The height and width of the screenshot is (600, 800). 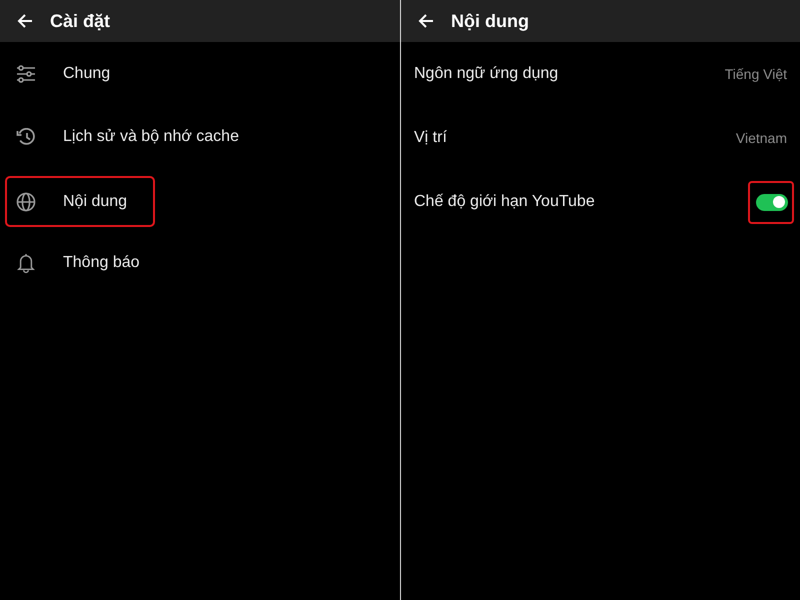 I want to click on menu-item: Chung, so click(x=63, y=73).